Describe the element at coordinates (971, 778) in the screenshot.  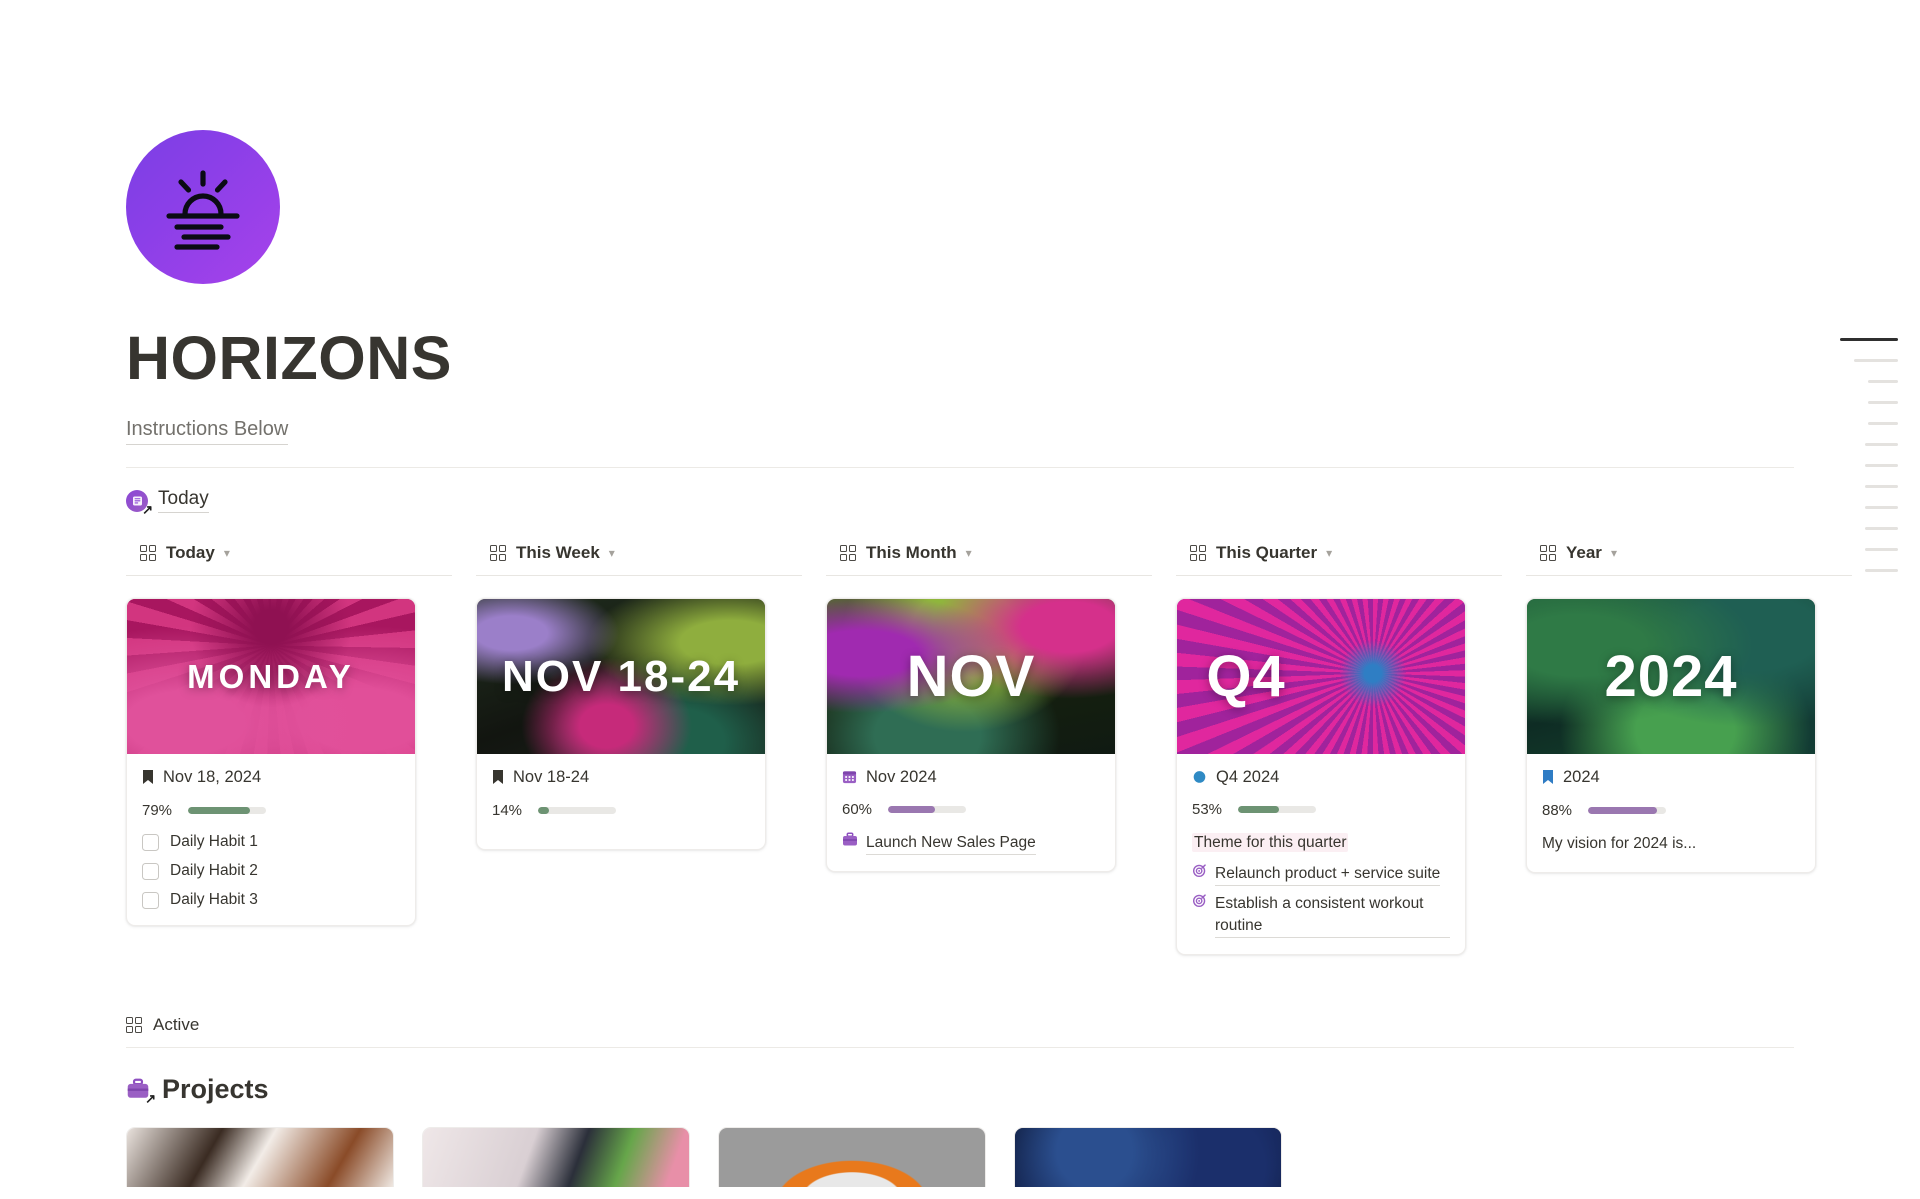
I see `card-title-row: Nov 2024` at that location.